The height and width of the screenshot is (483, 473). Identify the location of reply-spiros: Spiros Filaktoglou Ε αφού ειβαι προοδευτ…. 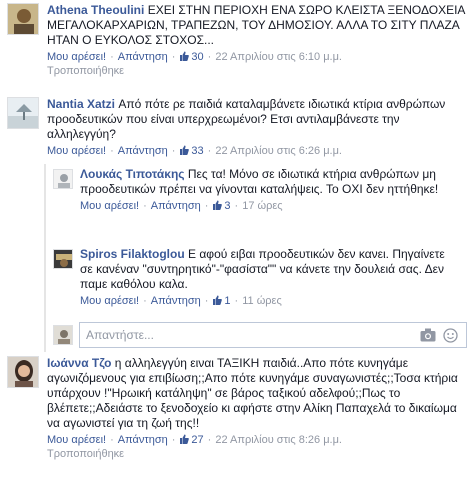
(270, 277).